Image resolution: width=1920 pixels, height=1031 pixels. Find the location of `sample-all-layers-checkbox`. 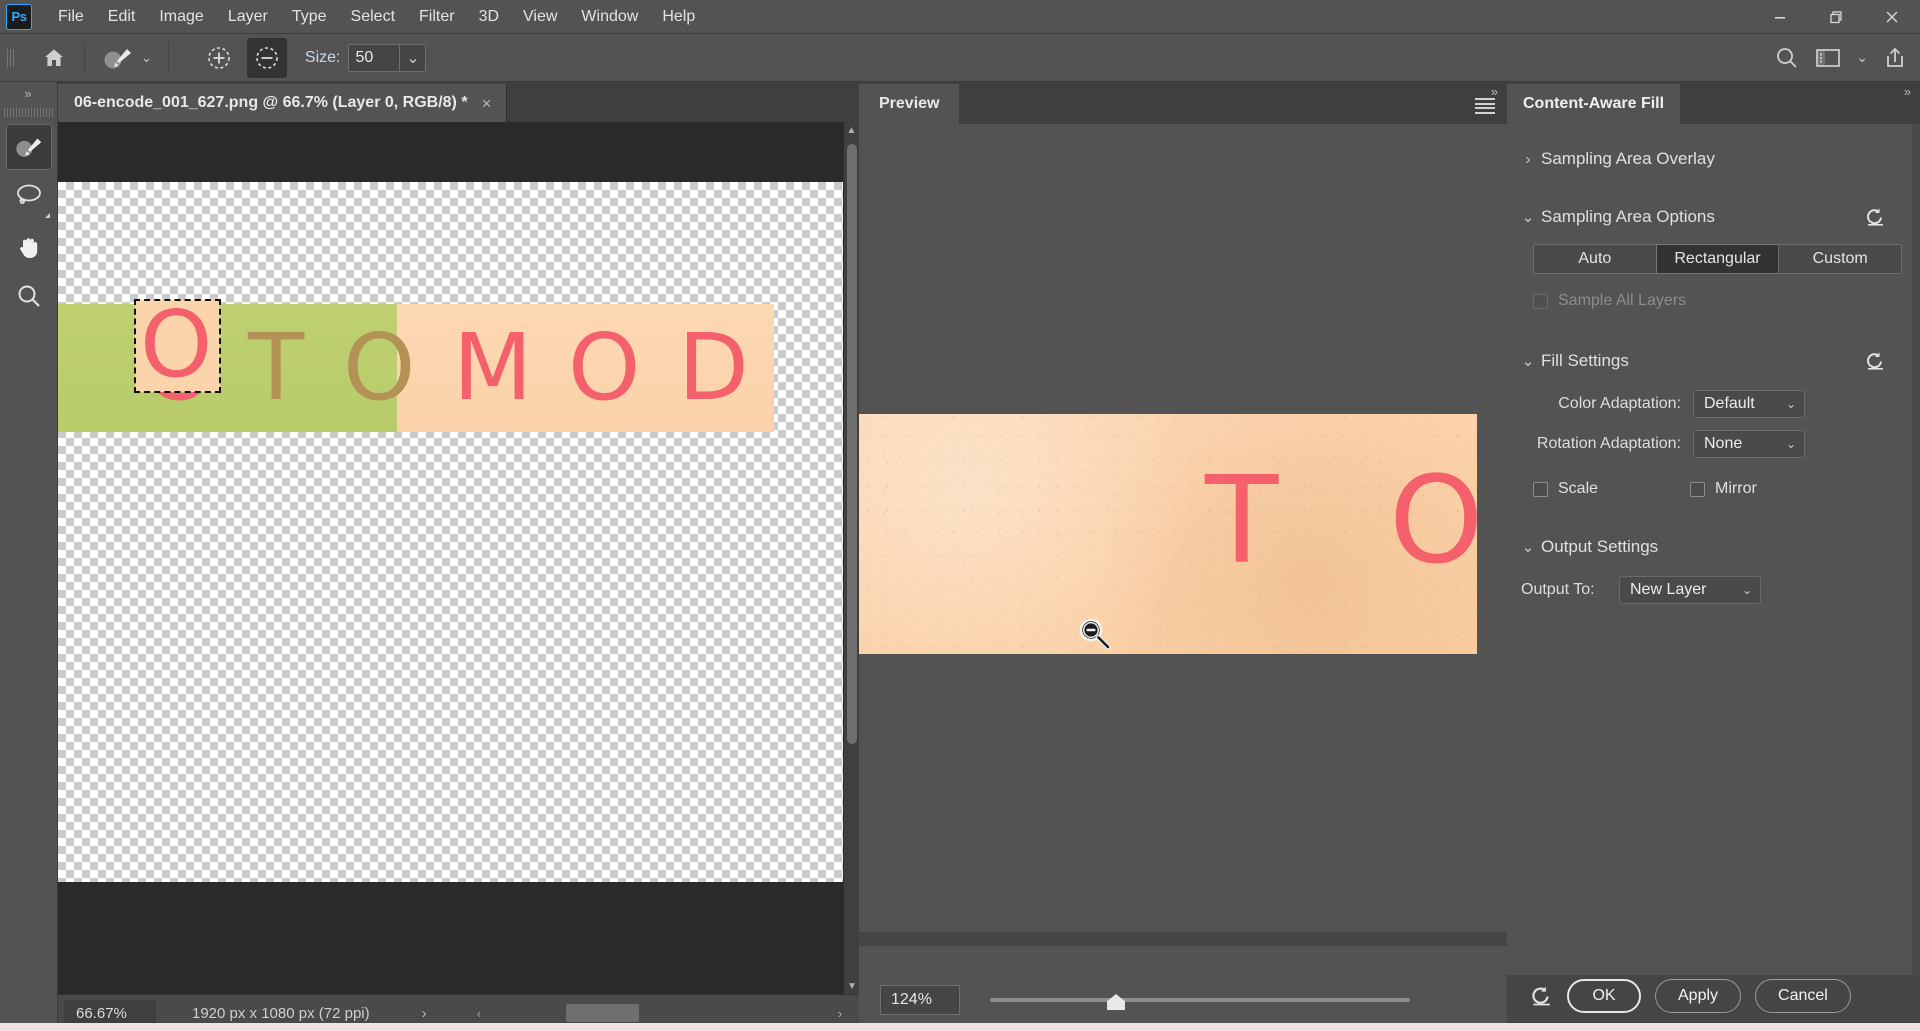

sample-all-layers-checkbox is located at coordinates (1540, 301).